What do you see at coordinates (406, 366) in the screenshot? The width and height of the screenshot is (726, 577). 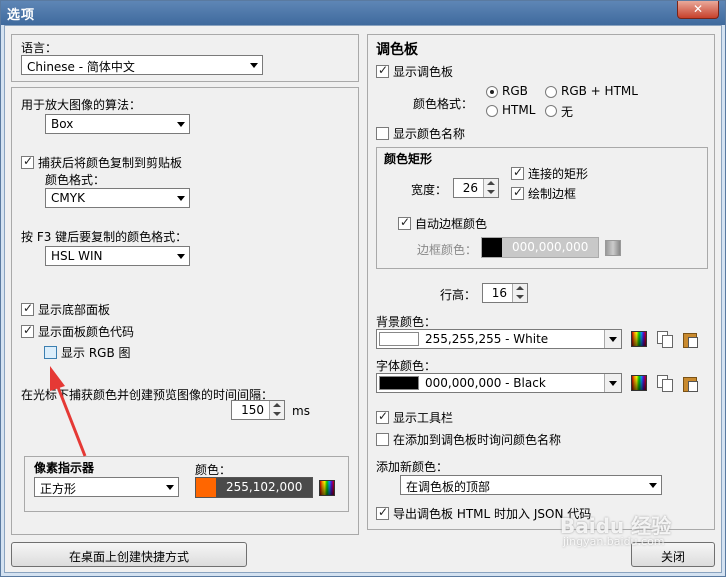 I see `font-color-label: 字体颜色：` at bounding box center [406, 366].